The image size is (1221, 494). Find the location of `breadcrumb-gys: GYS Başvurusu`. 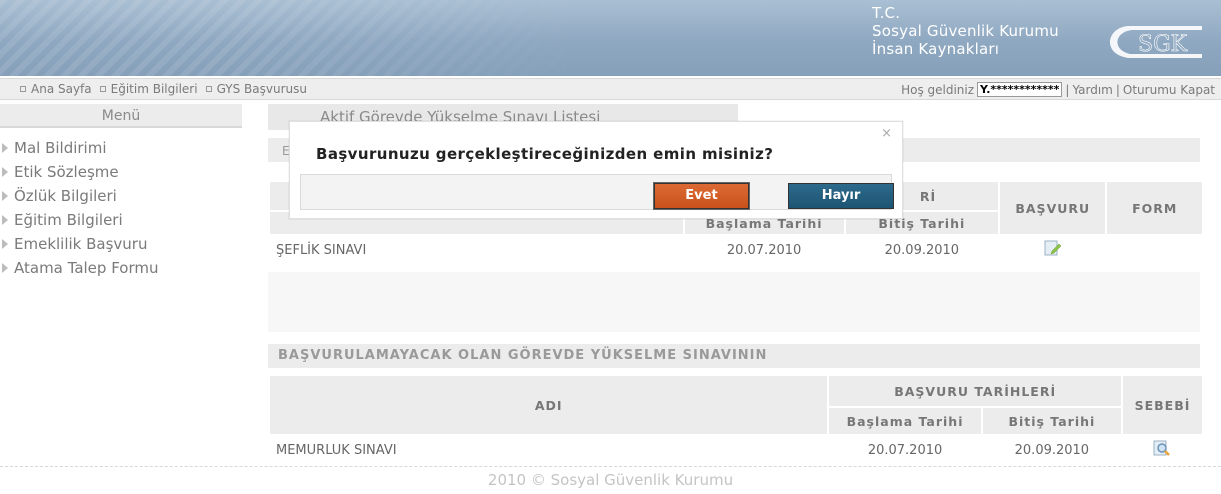

breadcrumb-gys: GYS Başvurusu is located at coordinates (256, 89).